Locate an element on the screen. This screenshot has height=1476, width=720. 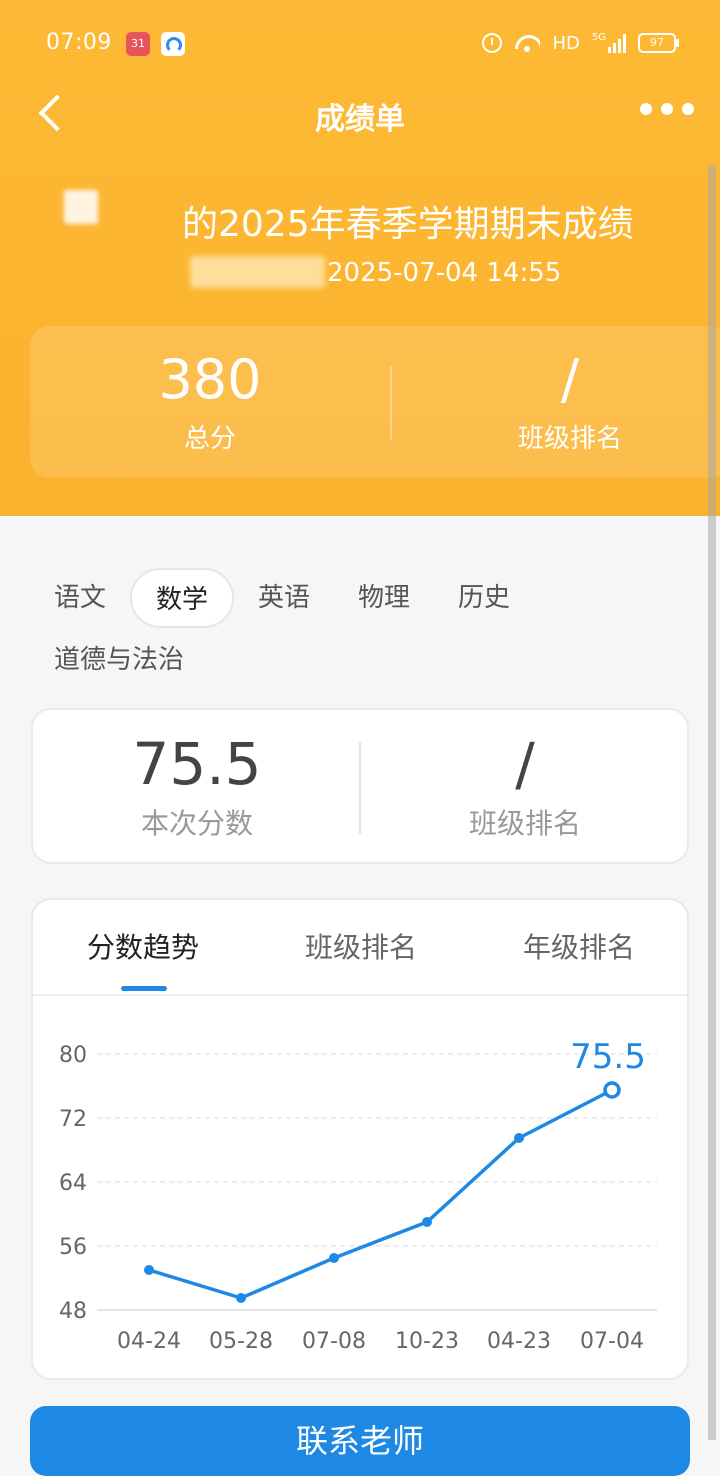
class-rank-value: / is located at coordinates (570, 379).